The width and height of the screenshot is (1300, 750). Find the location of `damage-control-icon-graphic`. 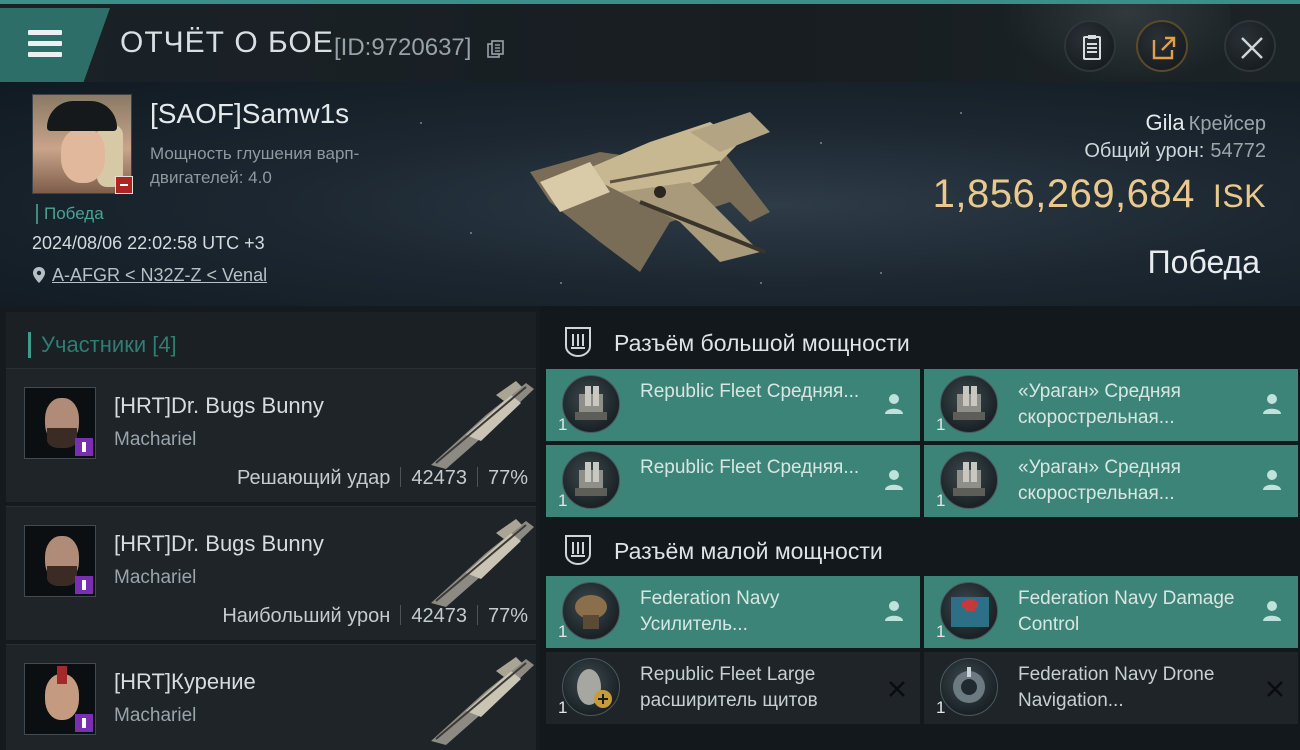

damage-control-icon-graphic is located at coordinates (970, 612).